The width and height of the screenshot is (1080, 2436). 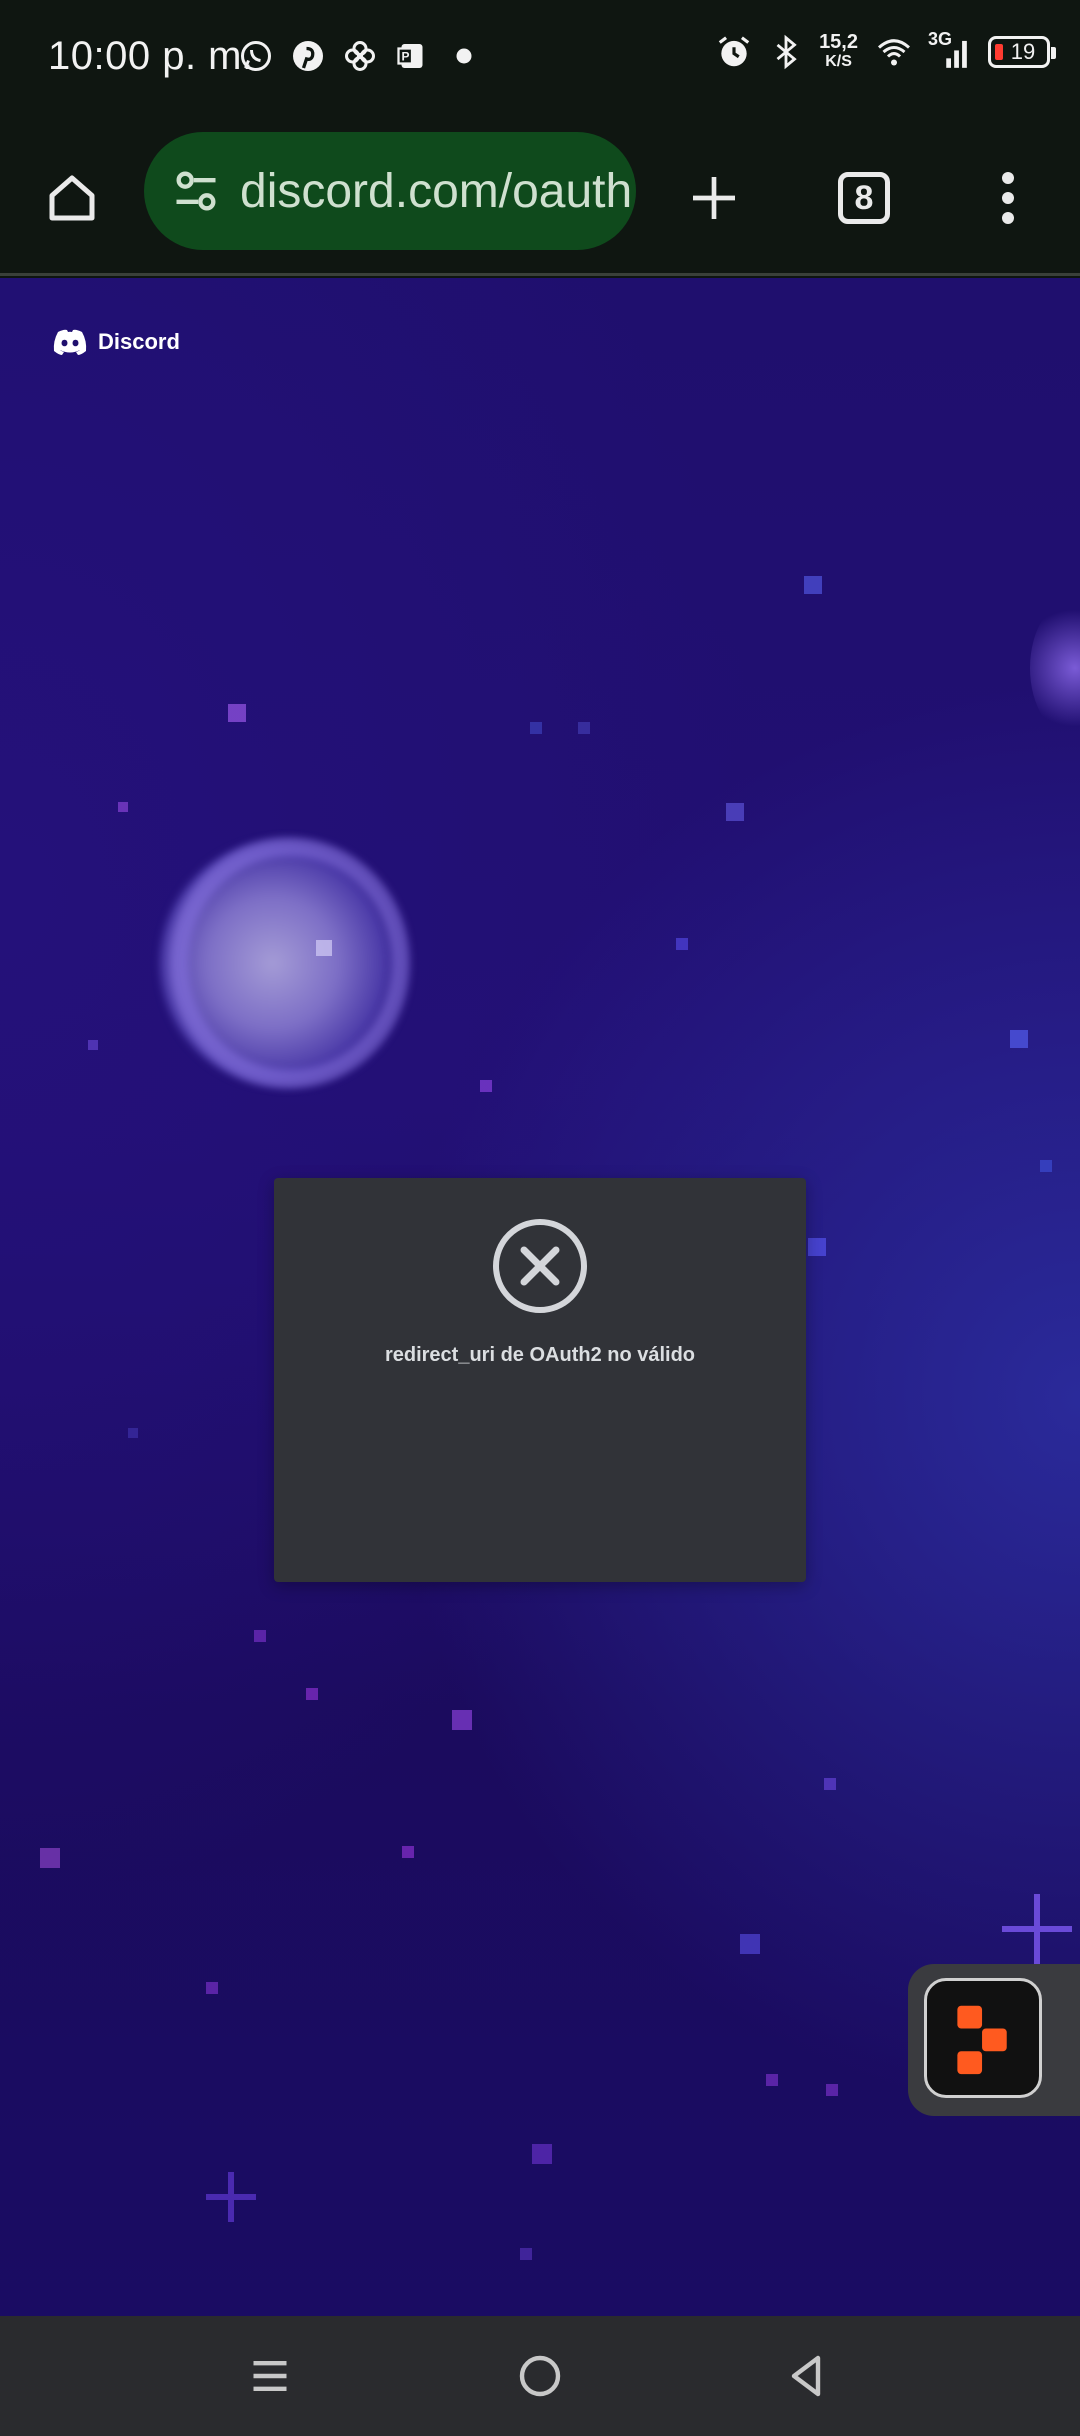 What do you see at coordinates (256, 56) in the screenshot?
I see `whatsapp-icon` at bounding box center [256, 56].